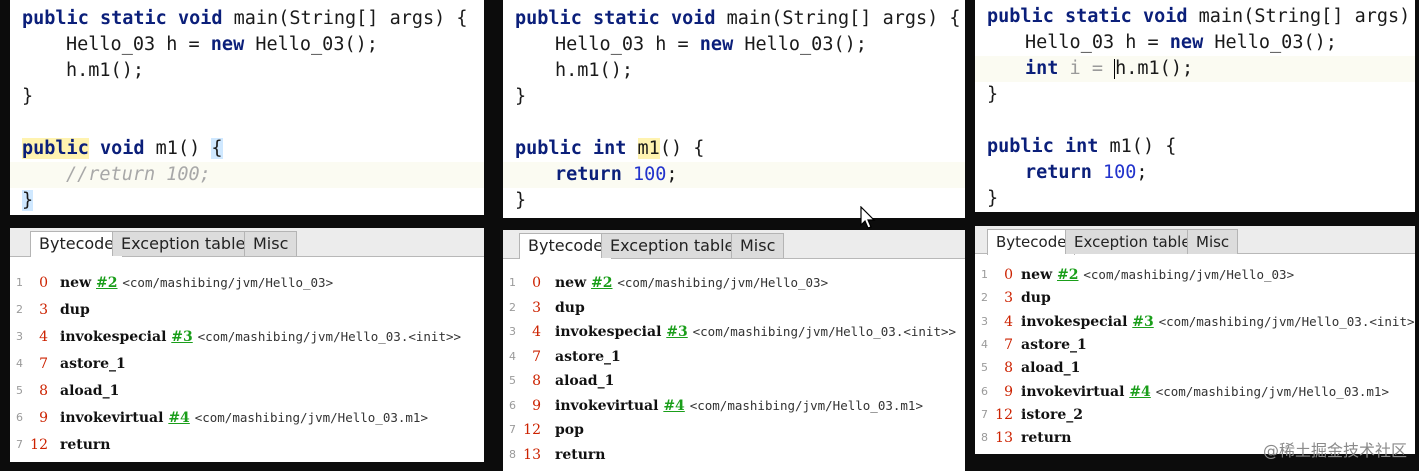 This screenshot has height=471, width=1419. I want to click on opcode: aload_1, so click(1051, 368).